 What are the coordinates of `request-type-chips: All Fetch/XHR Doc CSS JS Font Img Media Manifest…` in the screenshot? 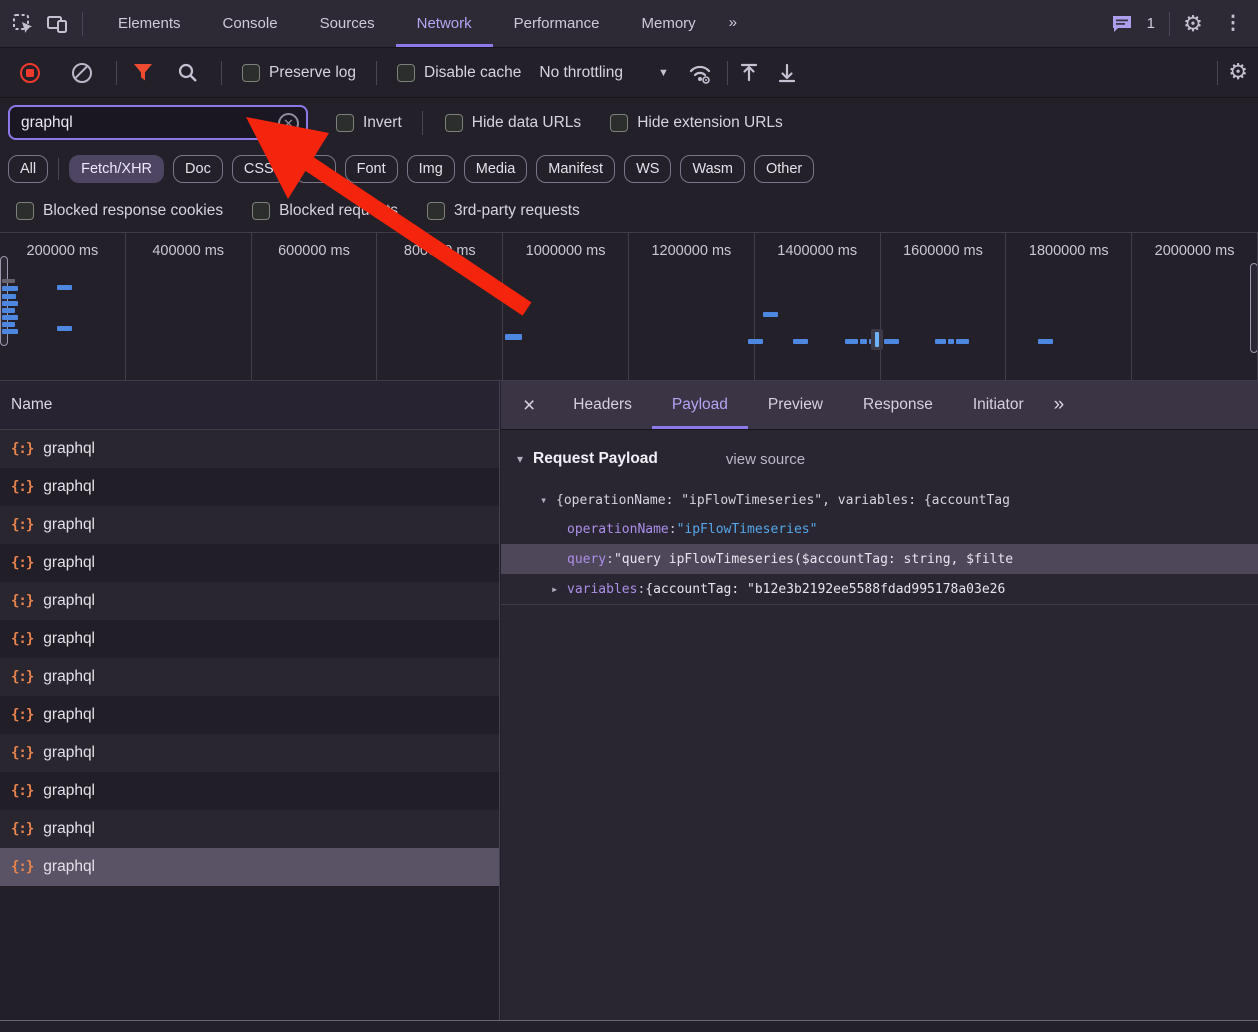 It's located at (629, 168).